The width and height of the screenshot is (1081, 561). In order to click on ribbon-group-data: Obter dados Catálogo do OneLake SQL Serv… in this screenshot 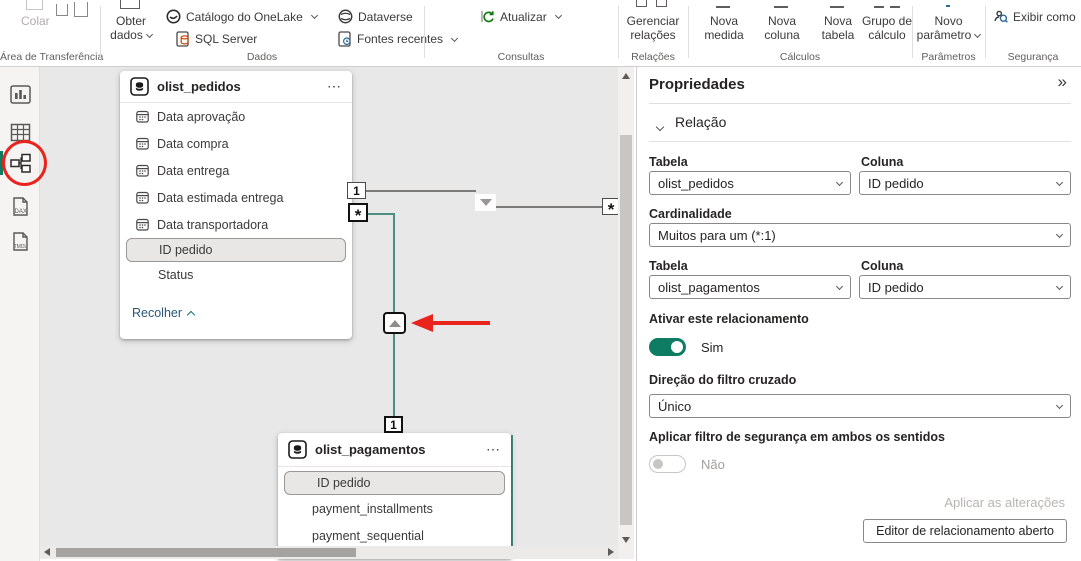, I will do `click(279, 33)`.